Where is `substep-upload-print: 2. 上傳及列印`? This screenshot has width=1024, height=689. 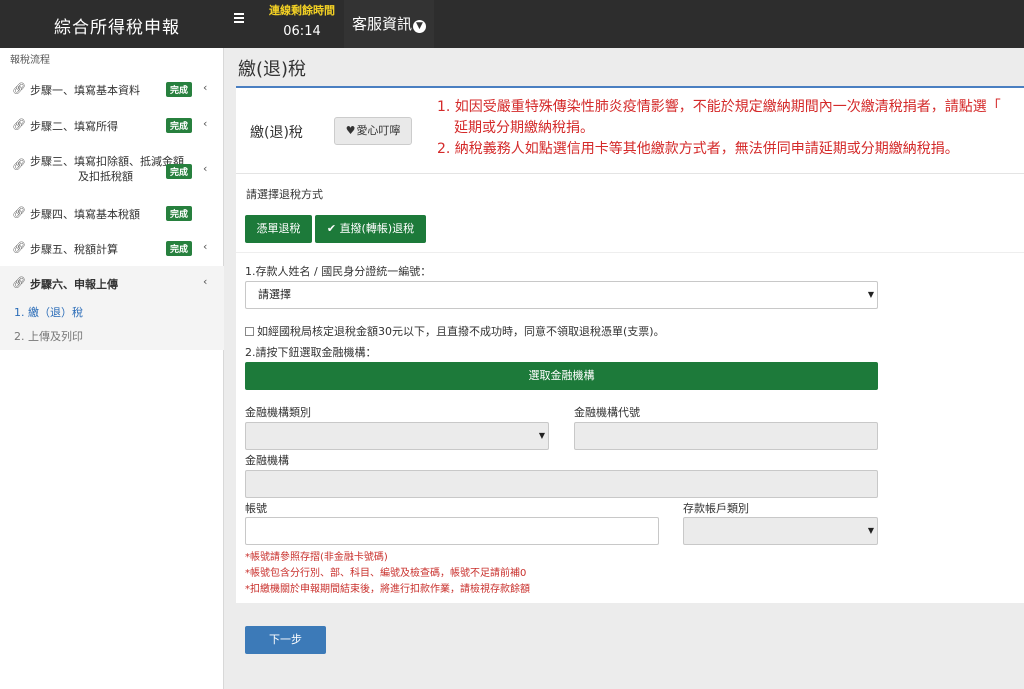
substep-upload-print: 2. 上傳及列印 is located at coordinates (48, 336).